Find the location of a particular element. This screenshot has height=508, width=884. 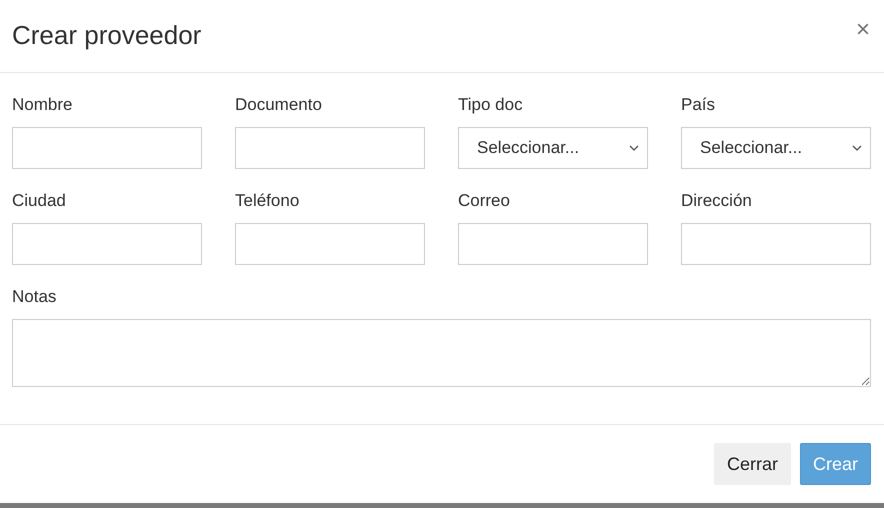

field-label: Dirección is located at coordinates (716, 201).